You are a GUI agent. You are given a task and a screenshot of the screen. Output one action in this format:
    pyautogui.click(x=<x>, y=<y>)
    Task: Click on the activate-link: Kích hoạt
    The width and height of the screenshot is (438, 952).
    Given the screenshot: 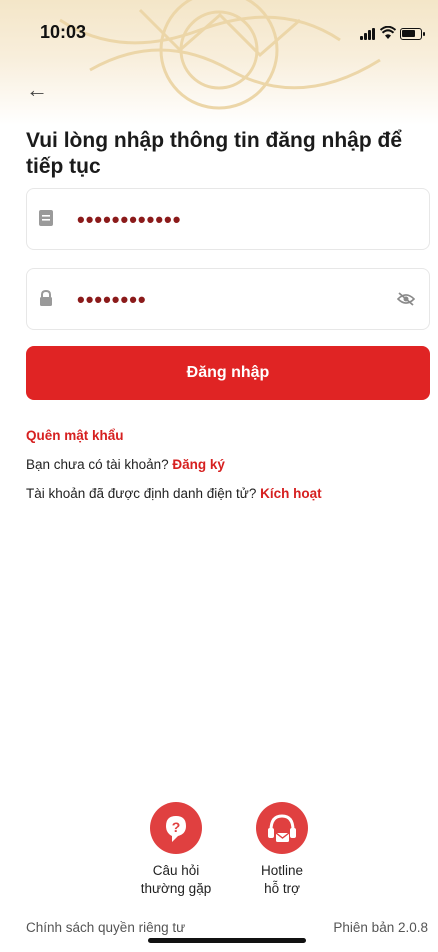 What is the action you would take?
    pyautogui.click(x=291, y=493)
    